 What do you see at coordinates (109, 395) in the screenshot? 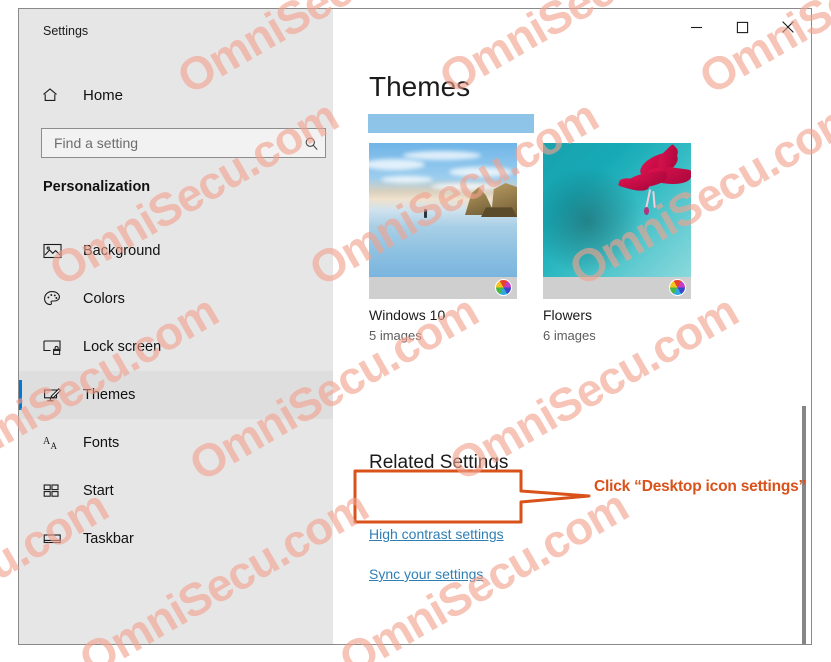
I see `sidebar-item-label: Themes` at bounding box center [109, 395].